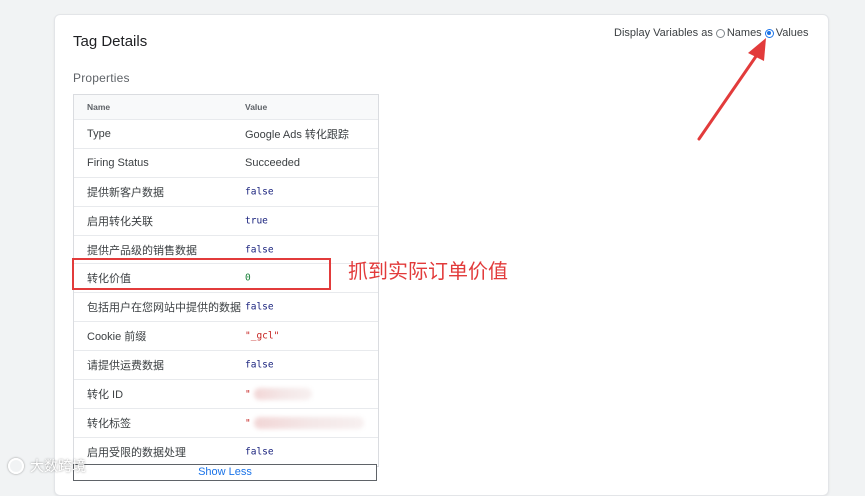 The image size is (865, 496). What do you see at coordinates (58, 466) in the screenshot?
I see `watermark-text: 大数跨境` at bounding box center [58, 466].